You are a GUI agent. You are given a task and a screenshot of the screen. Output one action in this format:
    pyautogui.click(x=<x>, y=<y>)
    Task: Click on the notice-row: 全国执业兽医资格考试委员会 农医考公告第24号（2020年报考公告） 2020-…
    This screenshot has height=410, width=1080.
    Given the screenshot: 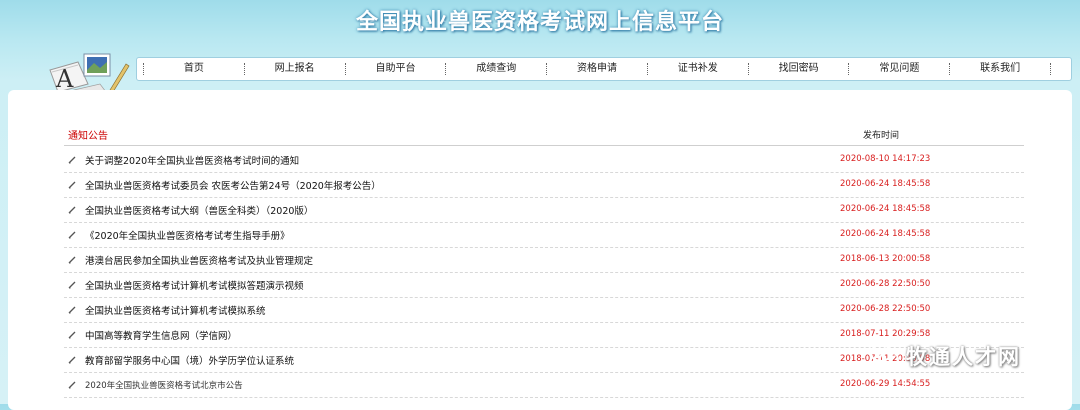 What is the action you would take?
    pyautogui.click(x=544, y=185)
    